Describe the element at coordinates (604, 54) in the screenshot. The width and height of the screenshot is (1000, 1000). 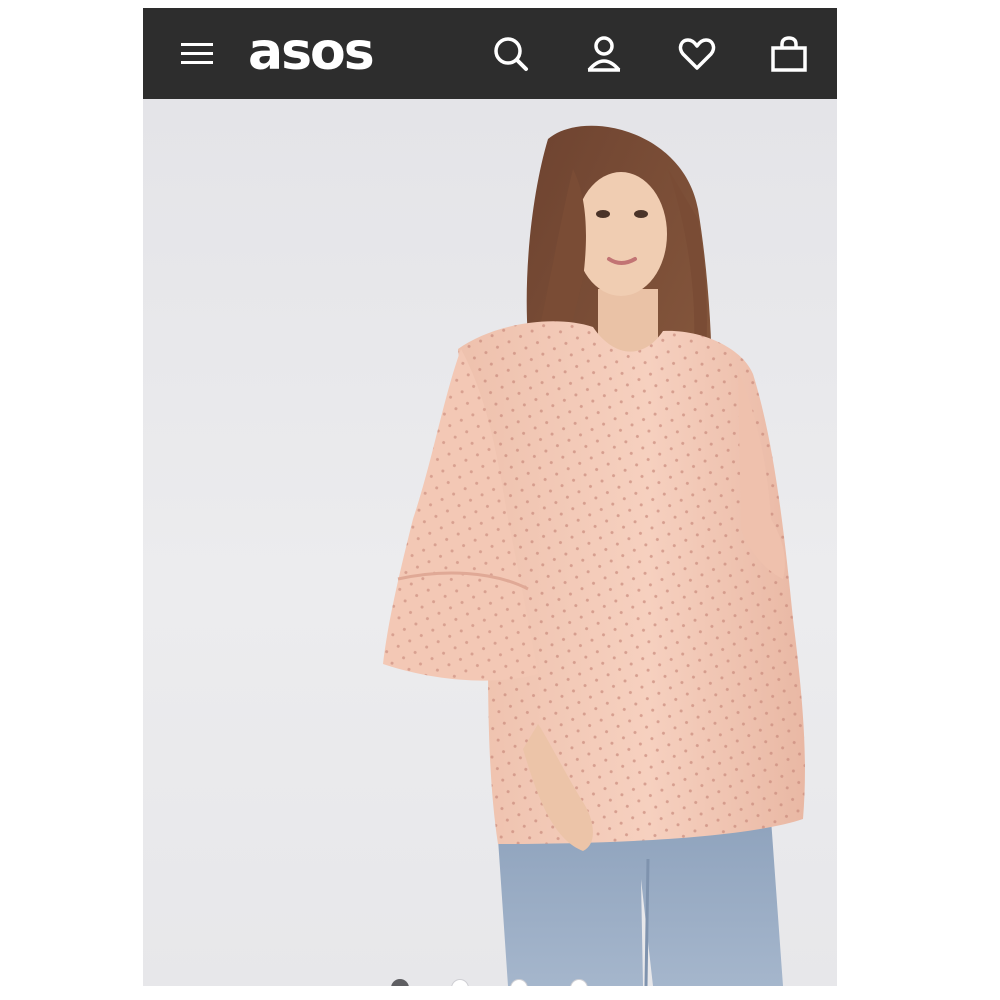
I see `account-user-icon` at that location.